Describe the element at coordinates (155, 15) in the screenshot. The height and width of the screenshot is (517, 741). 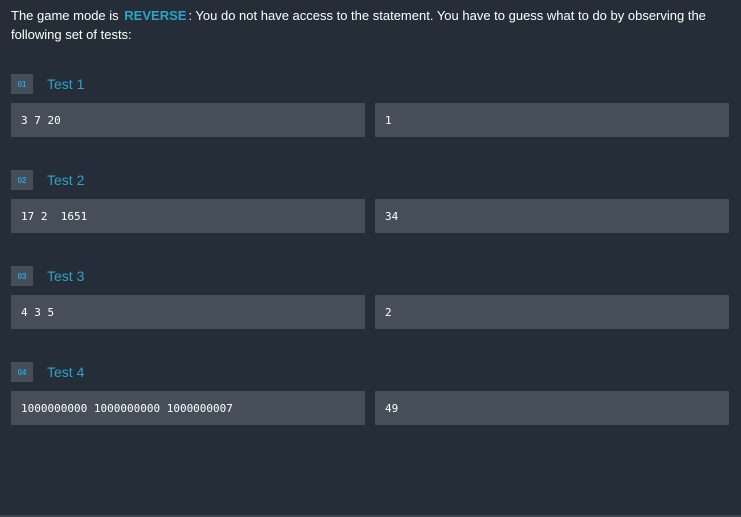
I see `game-mode-badge: REVERSE` at that location.